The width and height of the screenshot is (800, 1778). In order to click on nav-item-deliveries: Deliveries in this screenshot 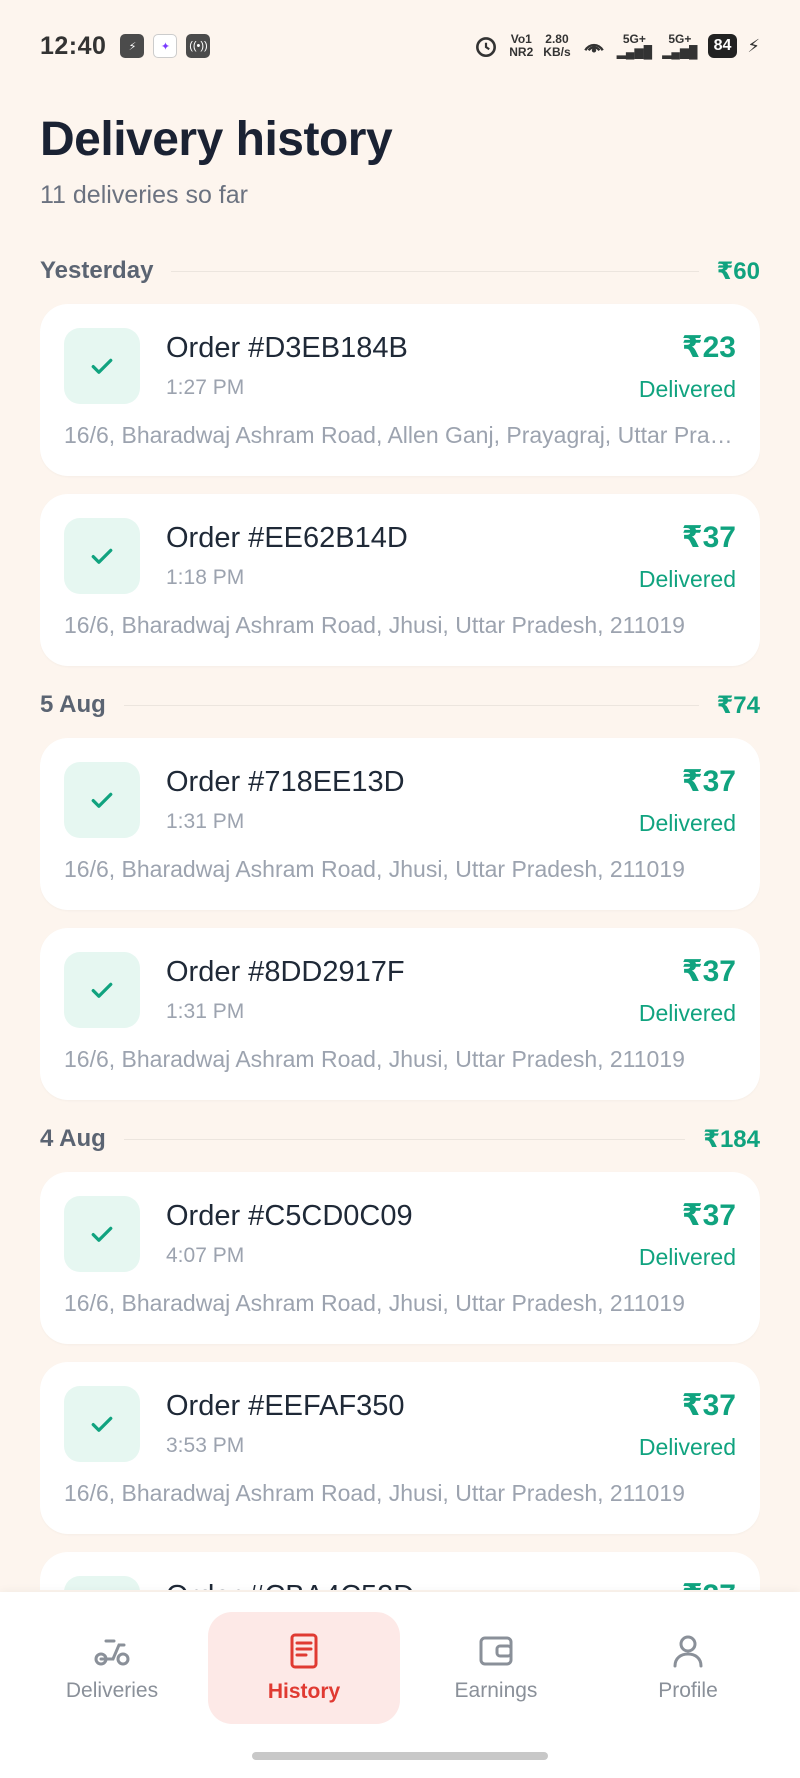, I will do `click(112, 1668)`.